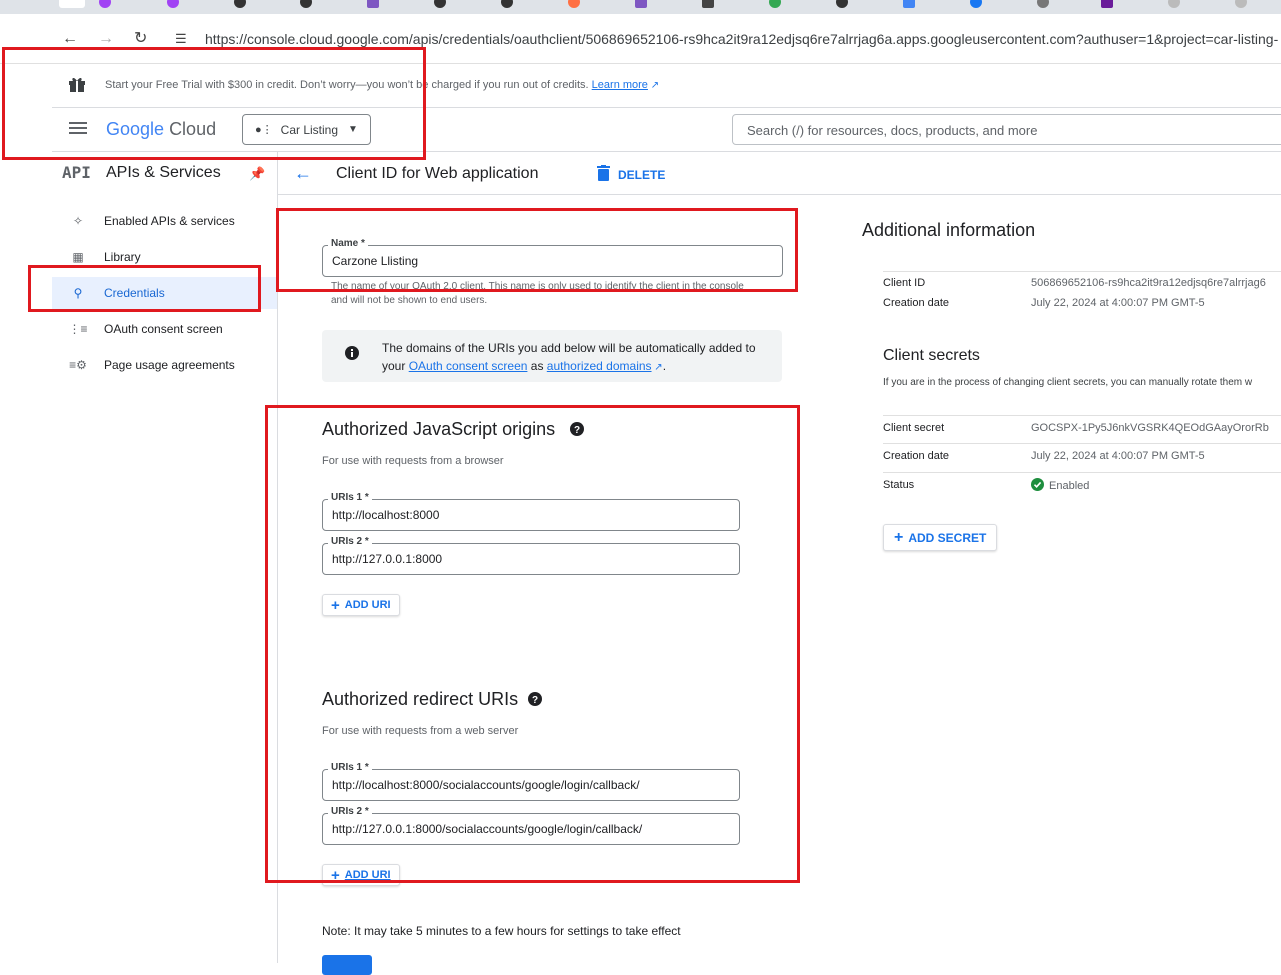 The width and height of the screenshot is (1281, 975). What do you see at coordinates (353, 129) in the screenshot?
I see `dropdown-arrow-icon: ▼` at bounding box center [353, 129].